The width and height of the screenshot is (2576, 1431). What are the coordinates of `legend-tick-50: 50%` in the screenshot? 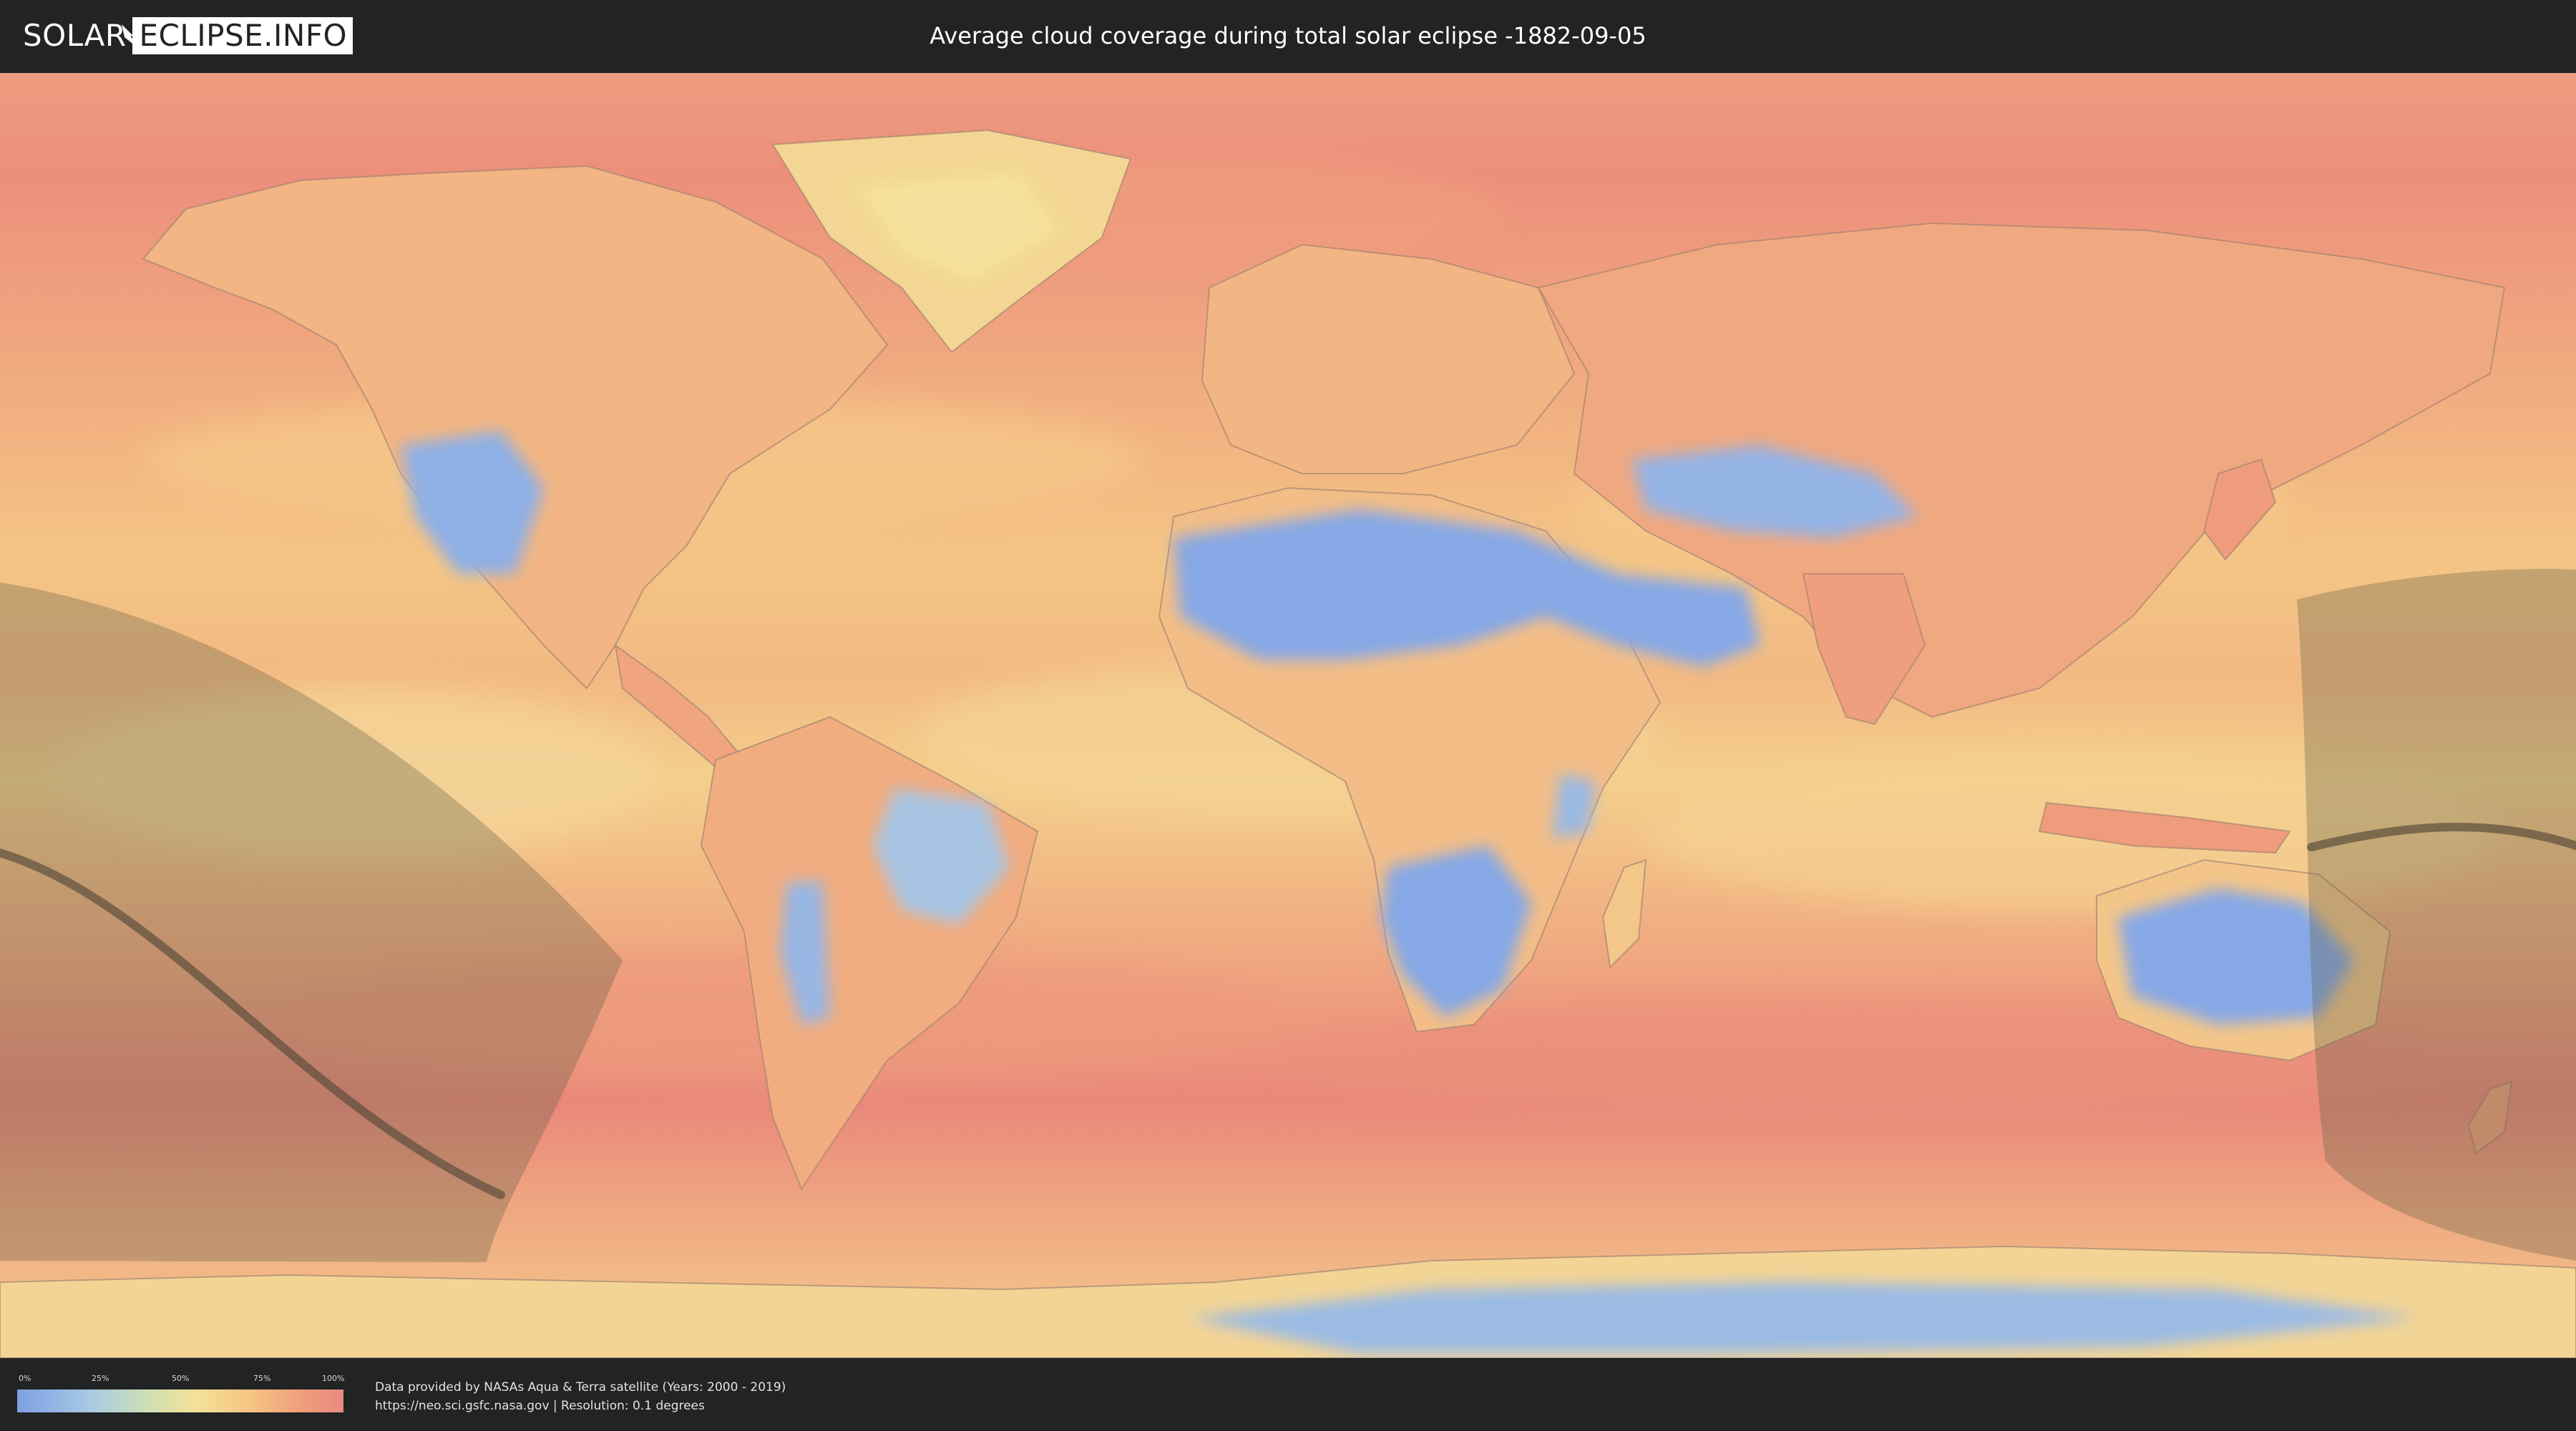 It's located at (181, 1378).